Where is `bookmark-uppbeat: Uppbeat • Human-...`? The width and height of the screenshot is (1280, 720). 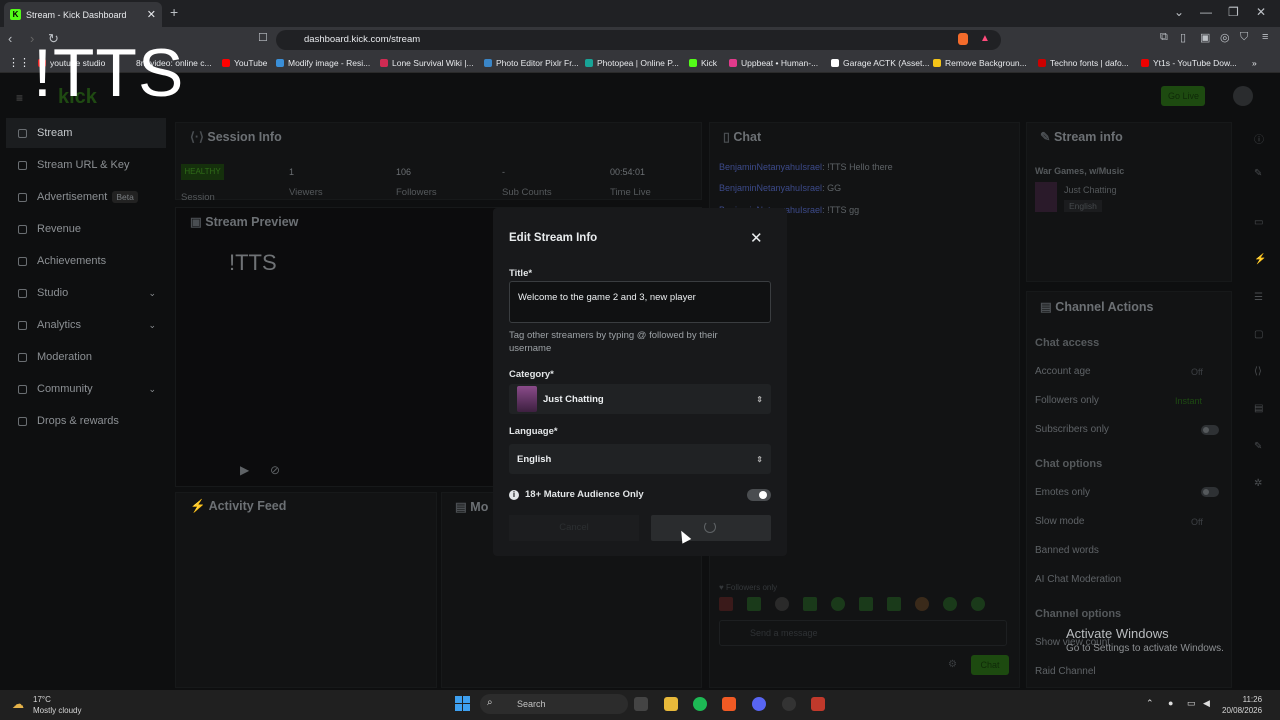 bookmark-uppbeat: Uppbeat • Human-... is located at coordinates (773, 63).